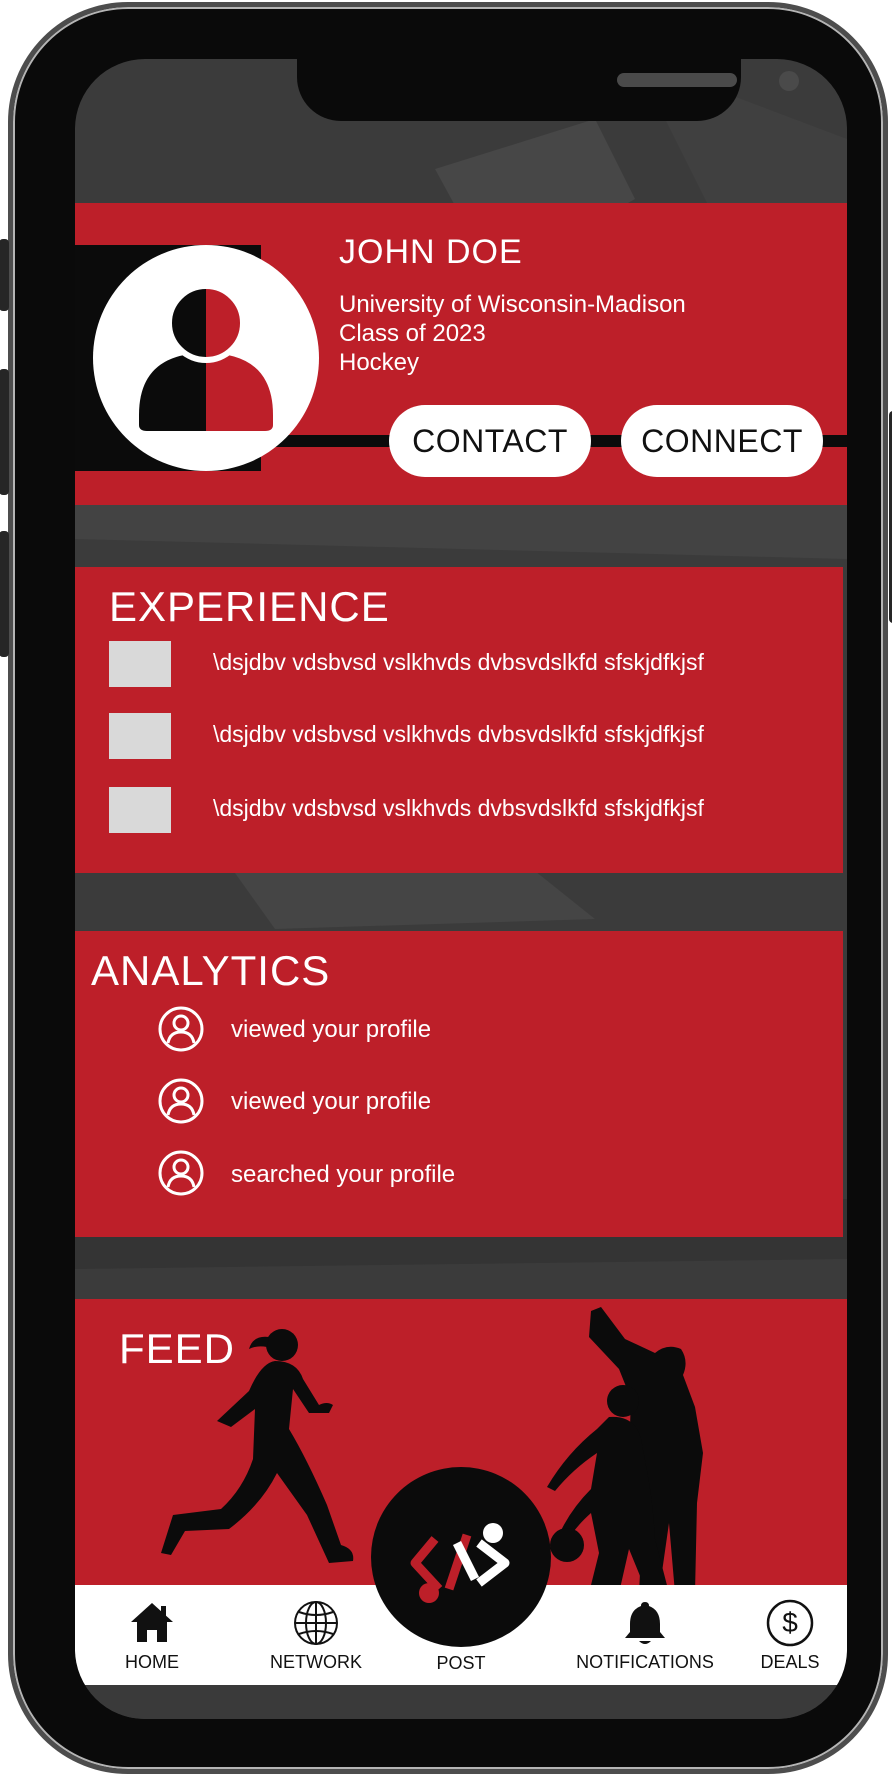  Describe the element at coordinates (431, 252) in the screenshot. I see `profile-name: JOHN DOE` at that location.